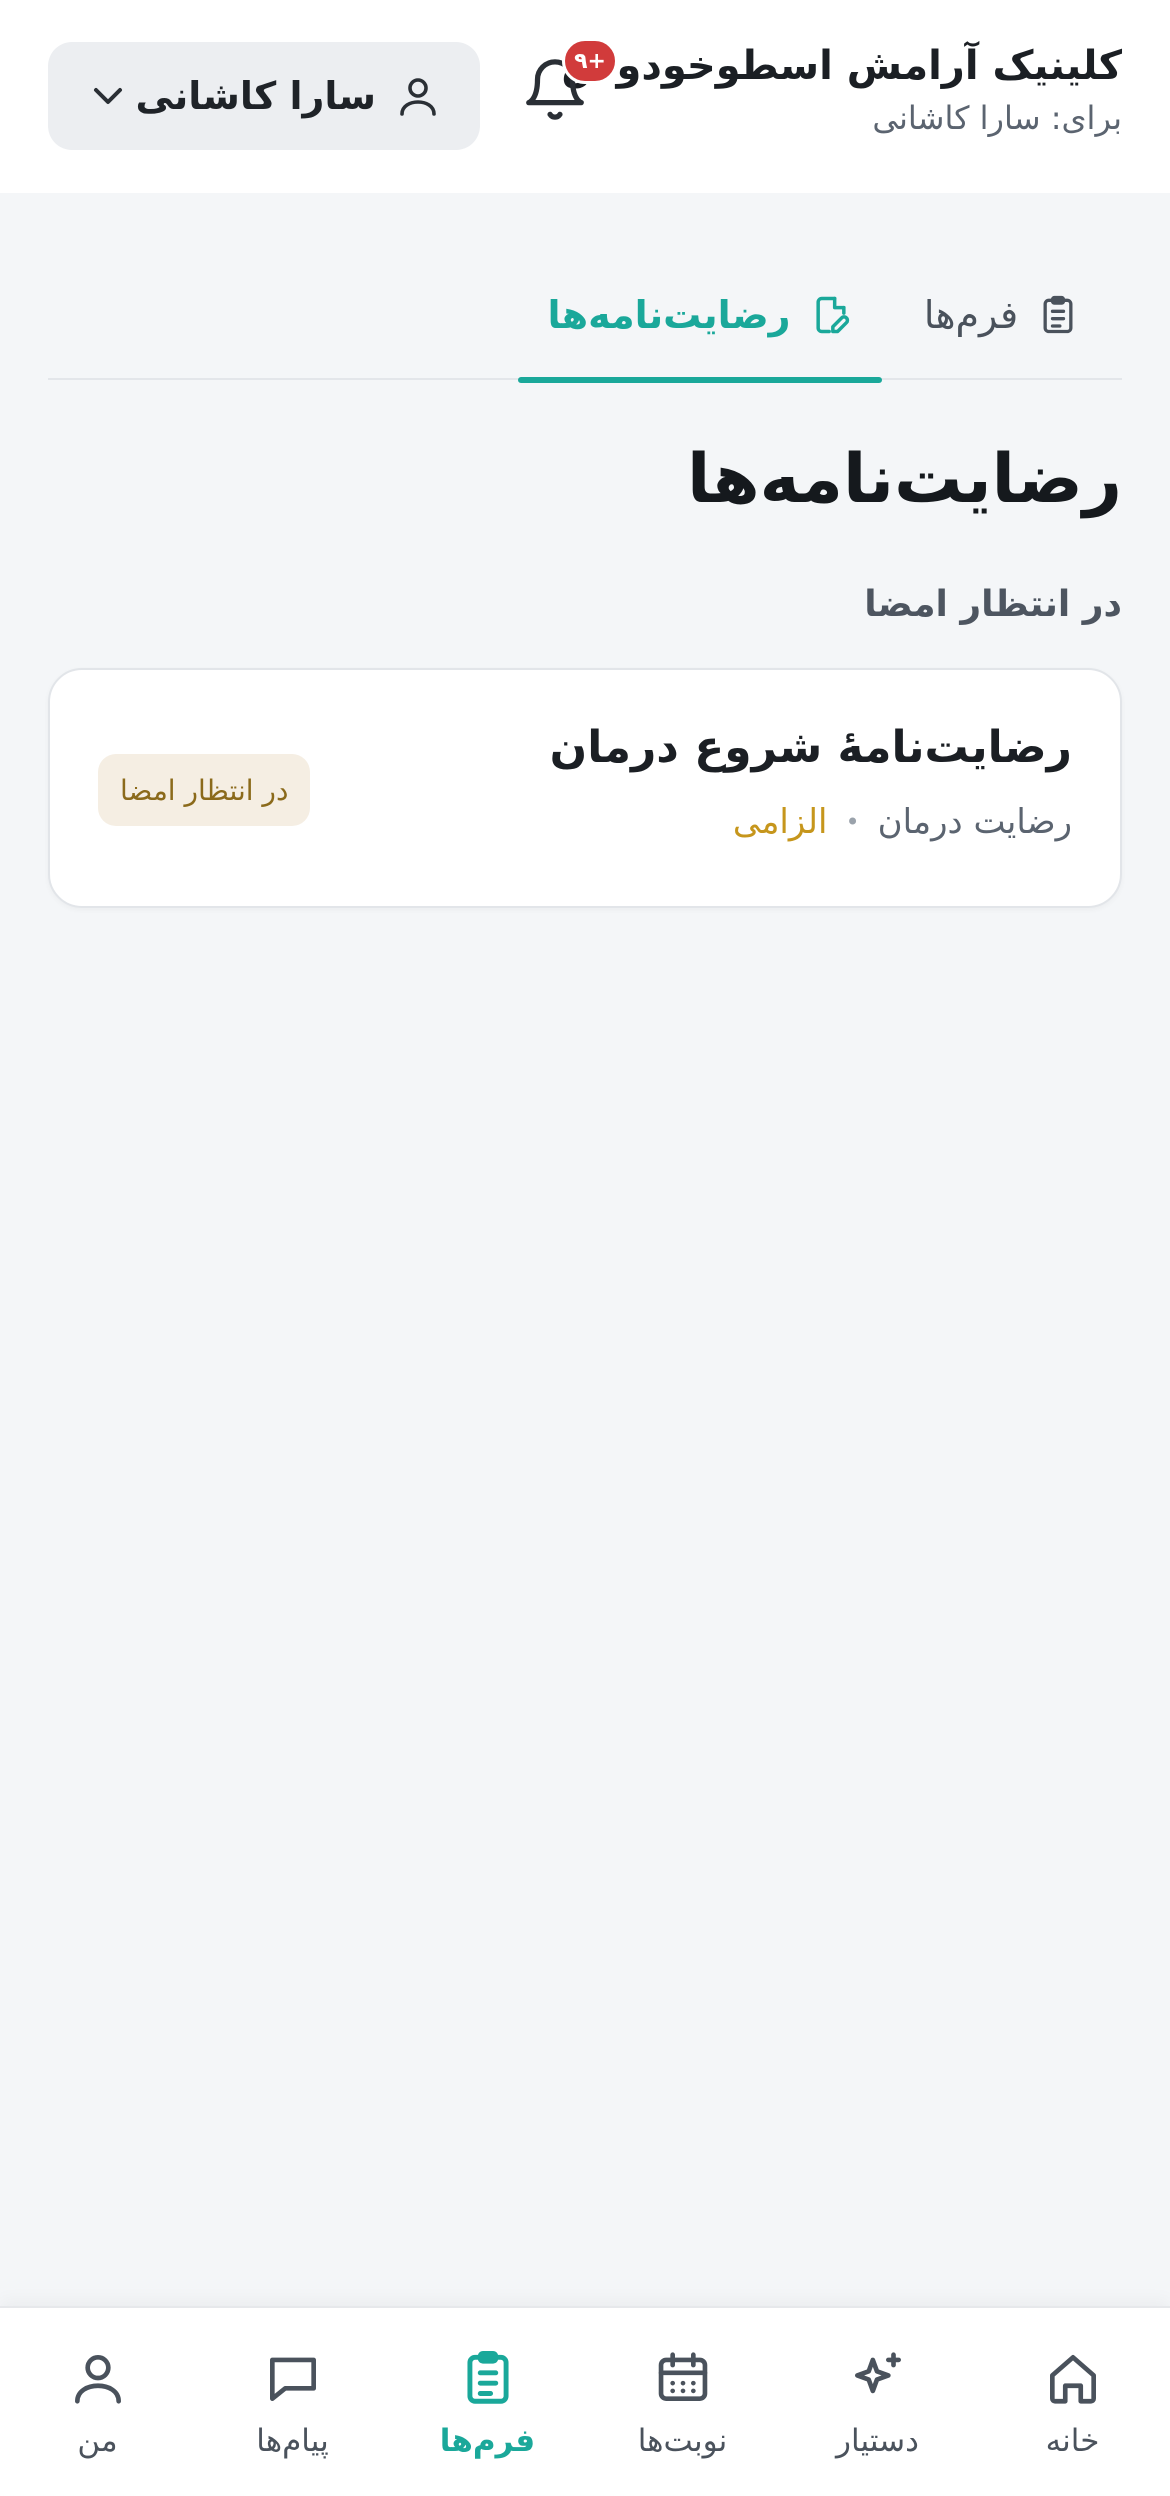  What do you see at coordinates (1072, 2379) in the screenshot?
I see `home-icon` at bounding box center [1072, 2379].